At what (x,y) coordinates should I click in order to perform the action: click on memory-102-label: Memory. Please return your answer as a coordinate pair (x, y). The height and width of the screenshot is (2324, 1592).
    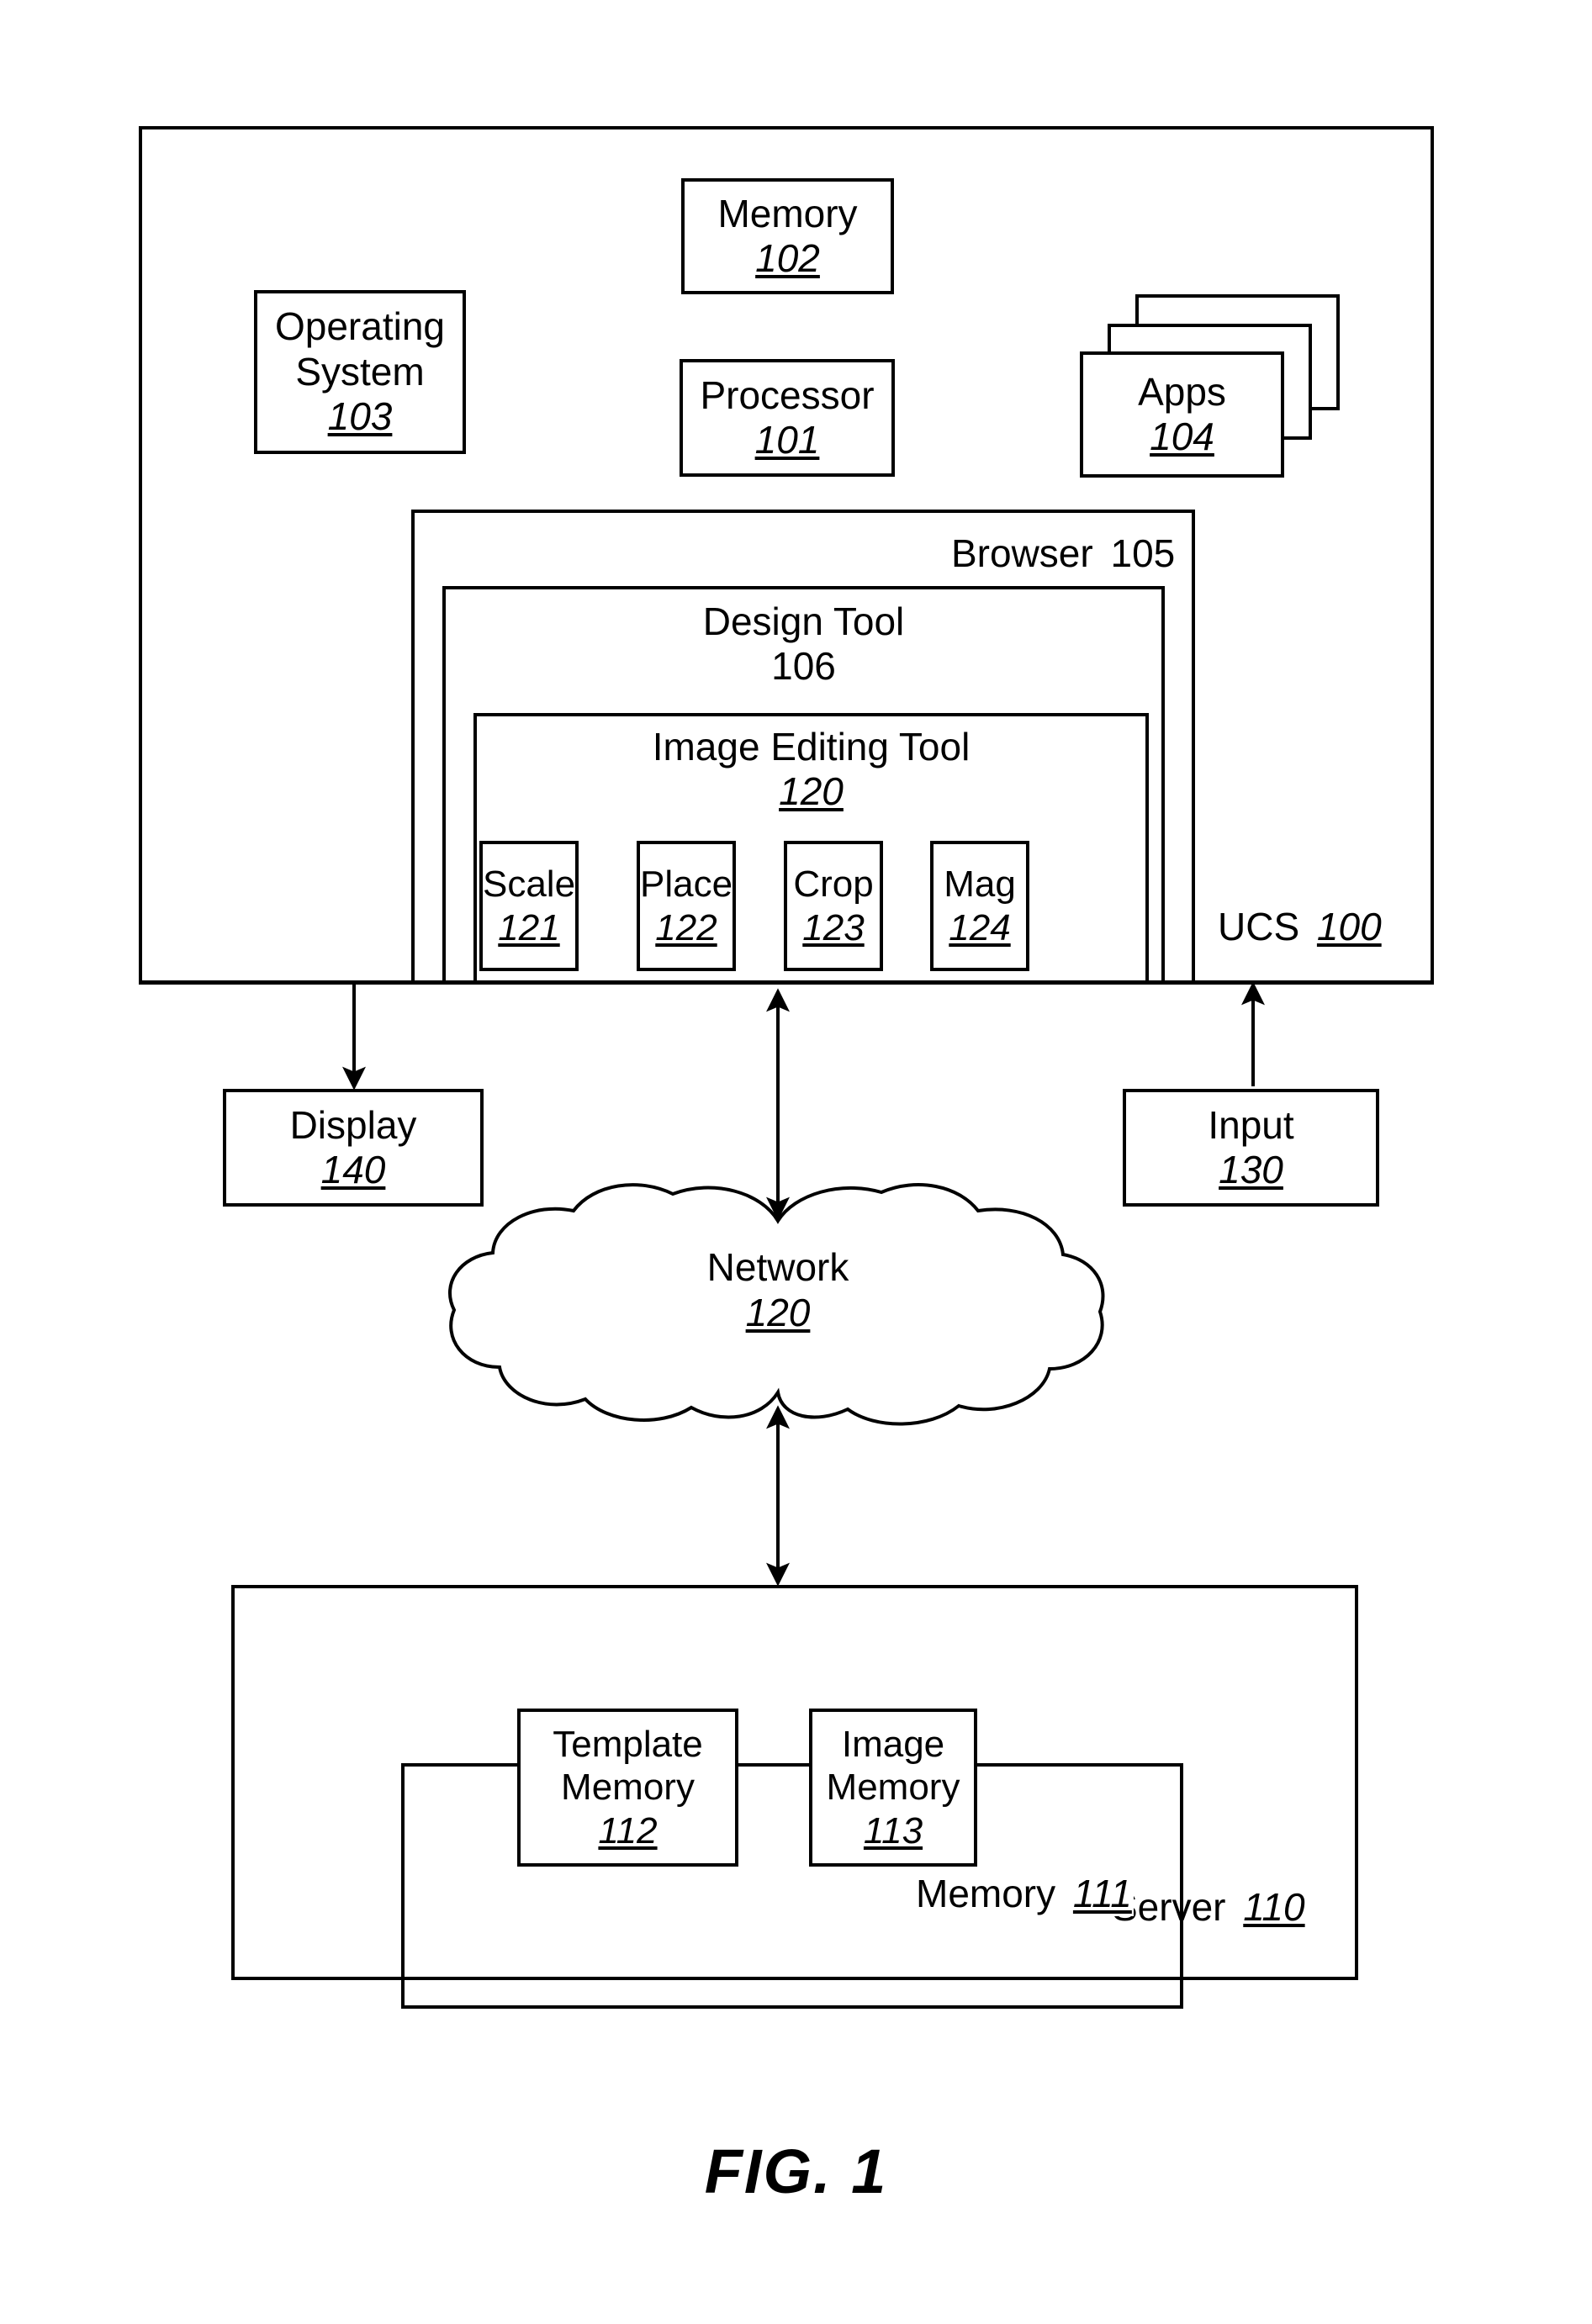
    Looking at the image, I should click on (787, 213).